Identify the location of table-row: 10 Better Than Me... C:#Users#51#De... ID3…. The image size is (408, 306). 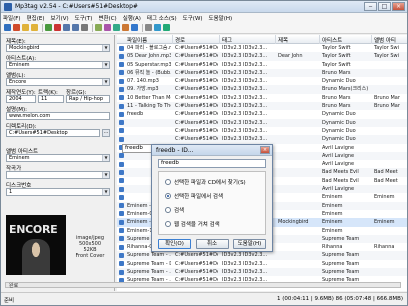
(262, 98).